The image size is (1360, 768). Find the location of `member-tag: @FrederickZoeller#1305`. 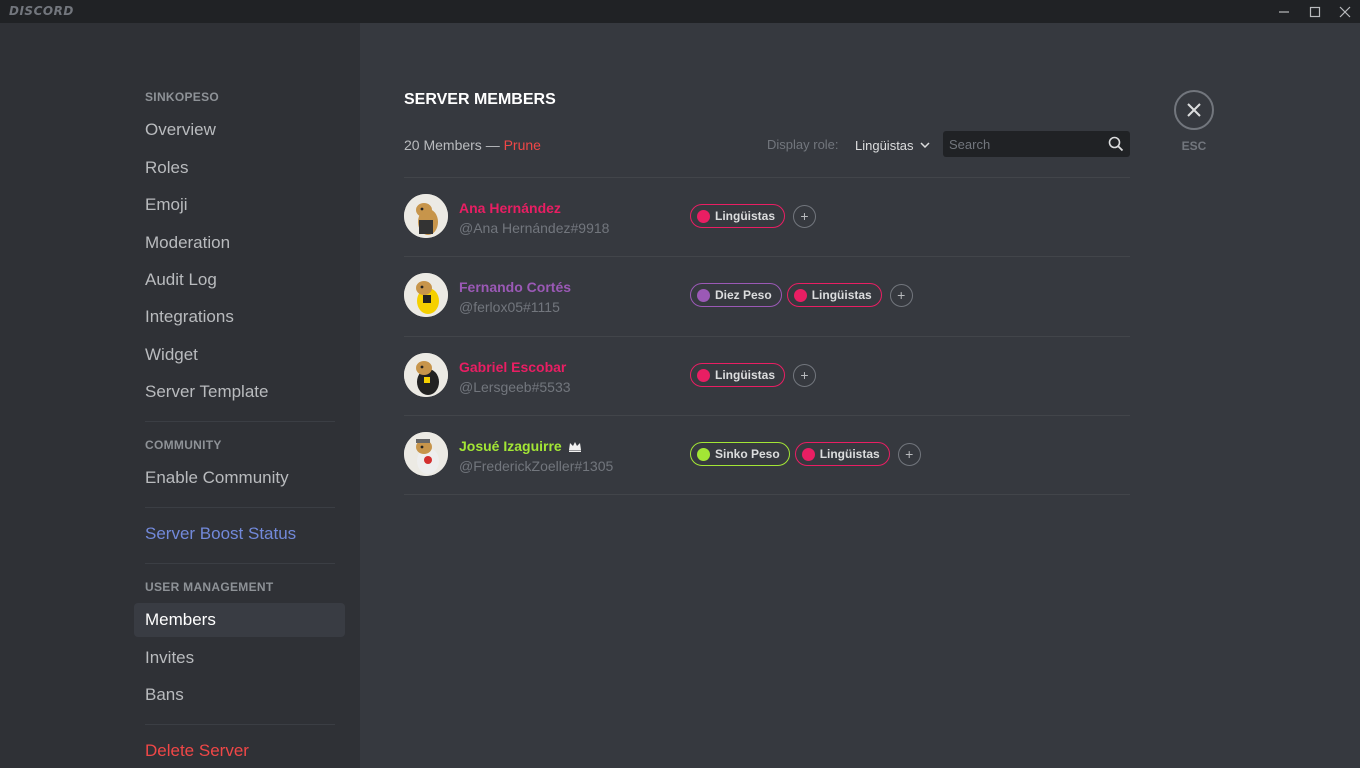

member-tag: @FrederickZoeller#1305 is located at coordinates (536, 466).